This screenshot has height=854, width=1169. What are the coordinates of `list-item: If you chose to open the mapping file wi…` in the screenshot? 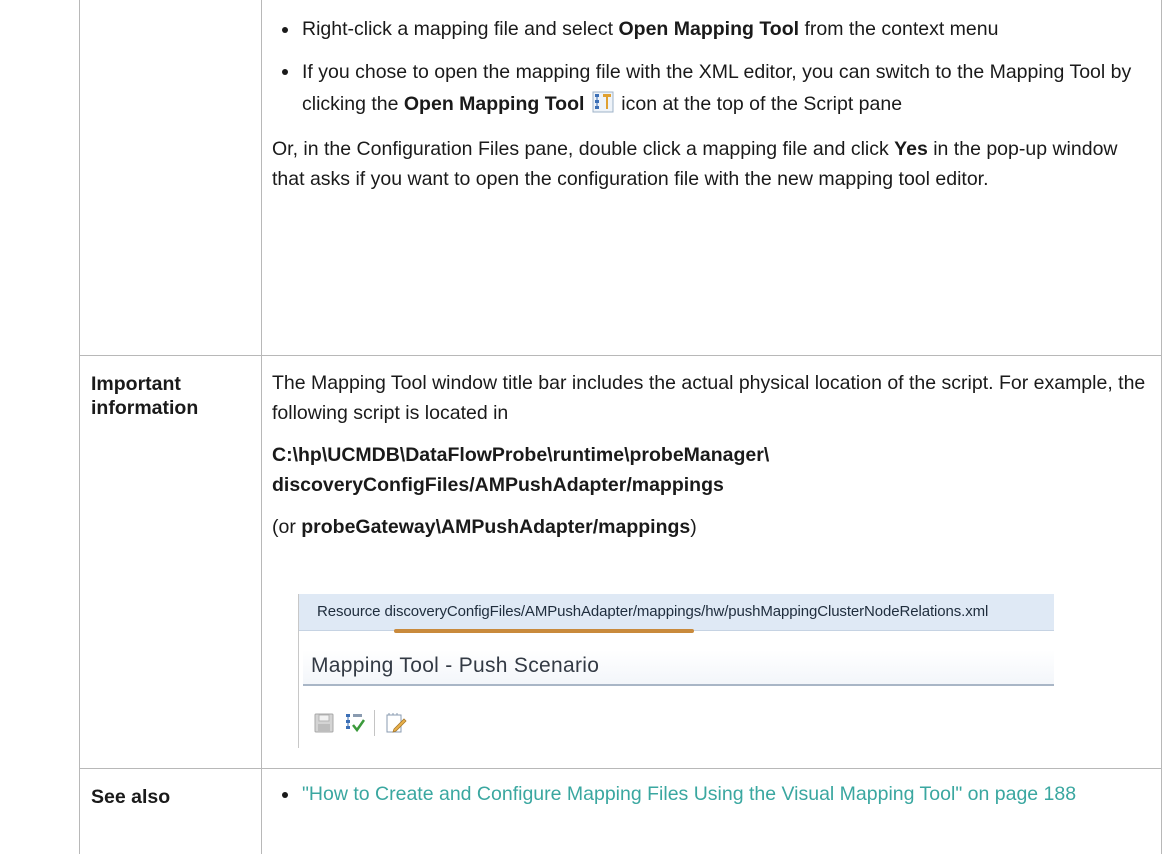 It's located at (712, 88).